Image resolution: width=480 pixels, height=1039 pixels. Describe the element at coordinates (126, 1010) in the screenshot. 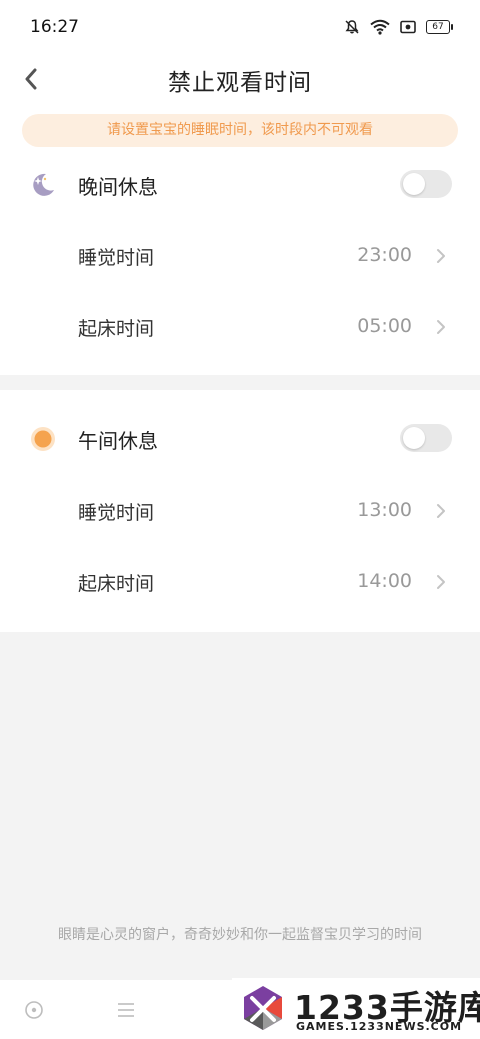

I see `menu-icon` at that location.